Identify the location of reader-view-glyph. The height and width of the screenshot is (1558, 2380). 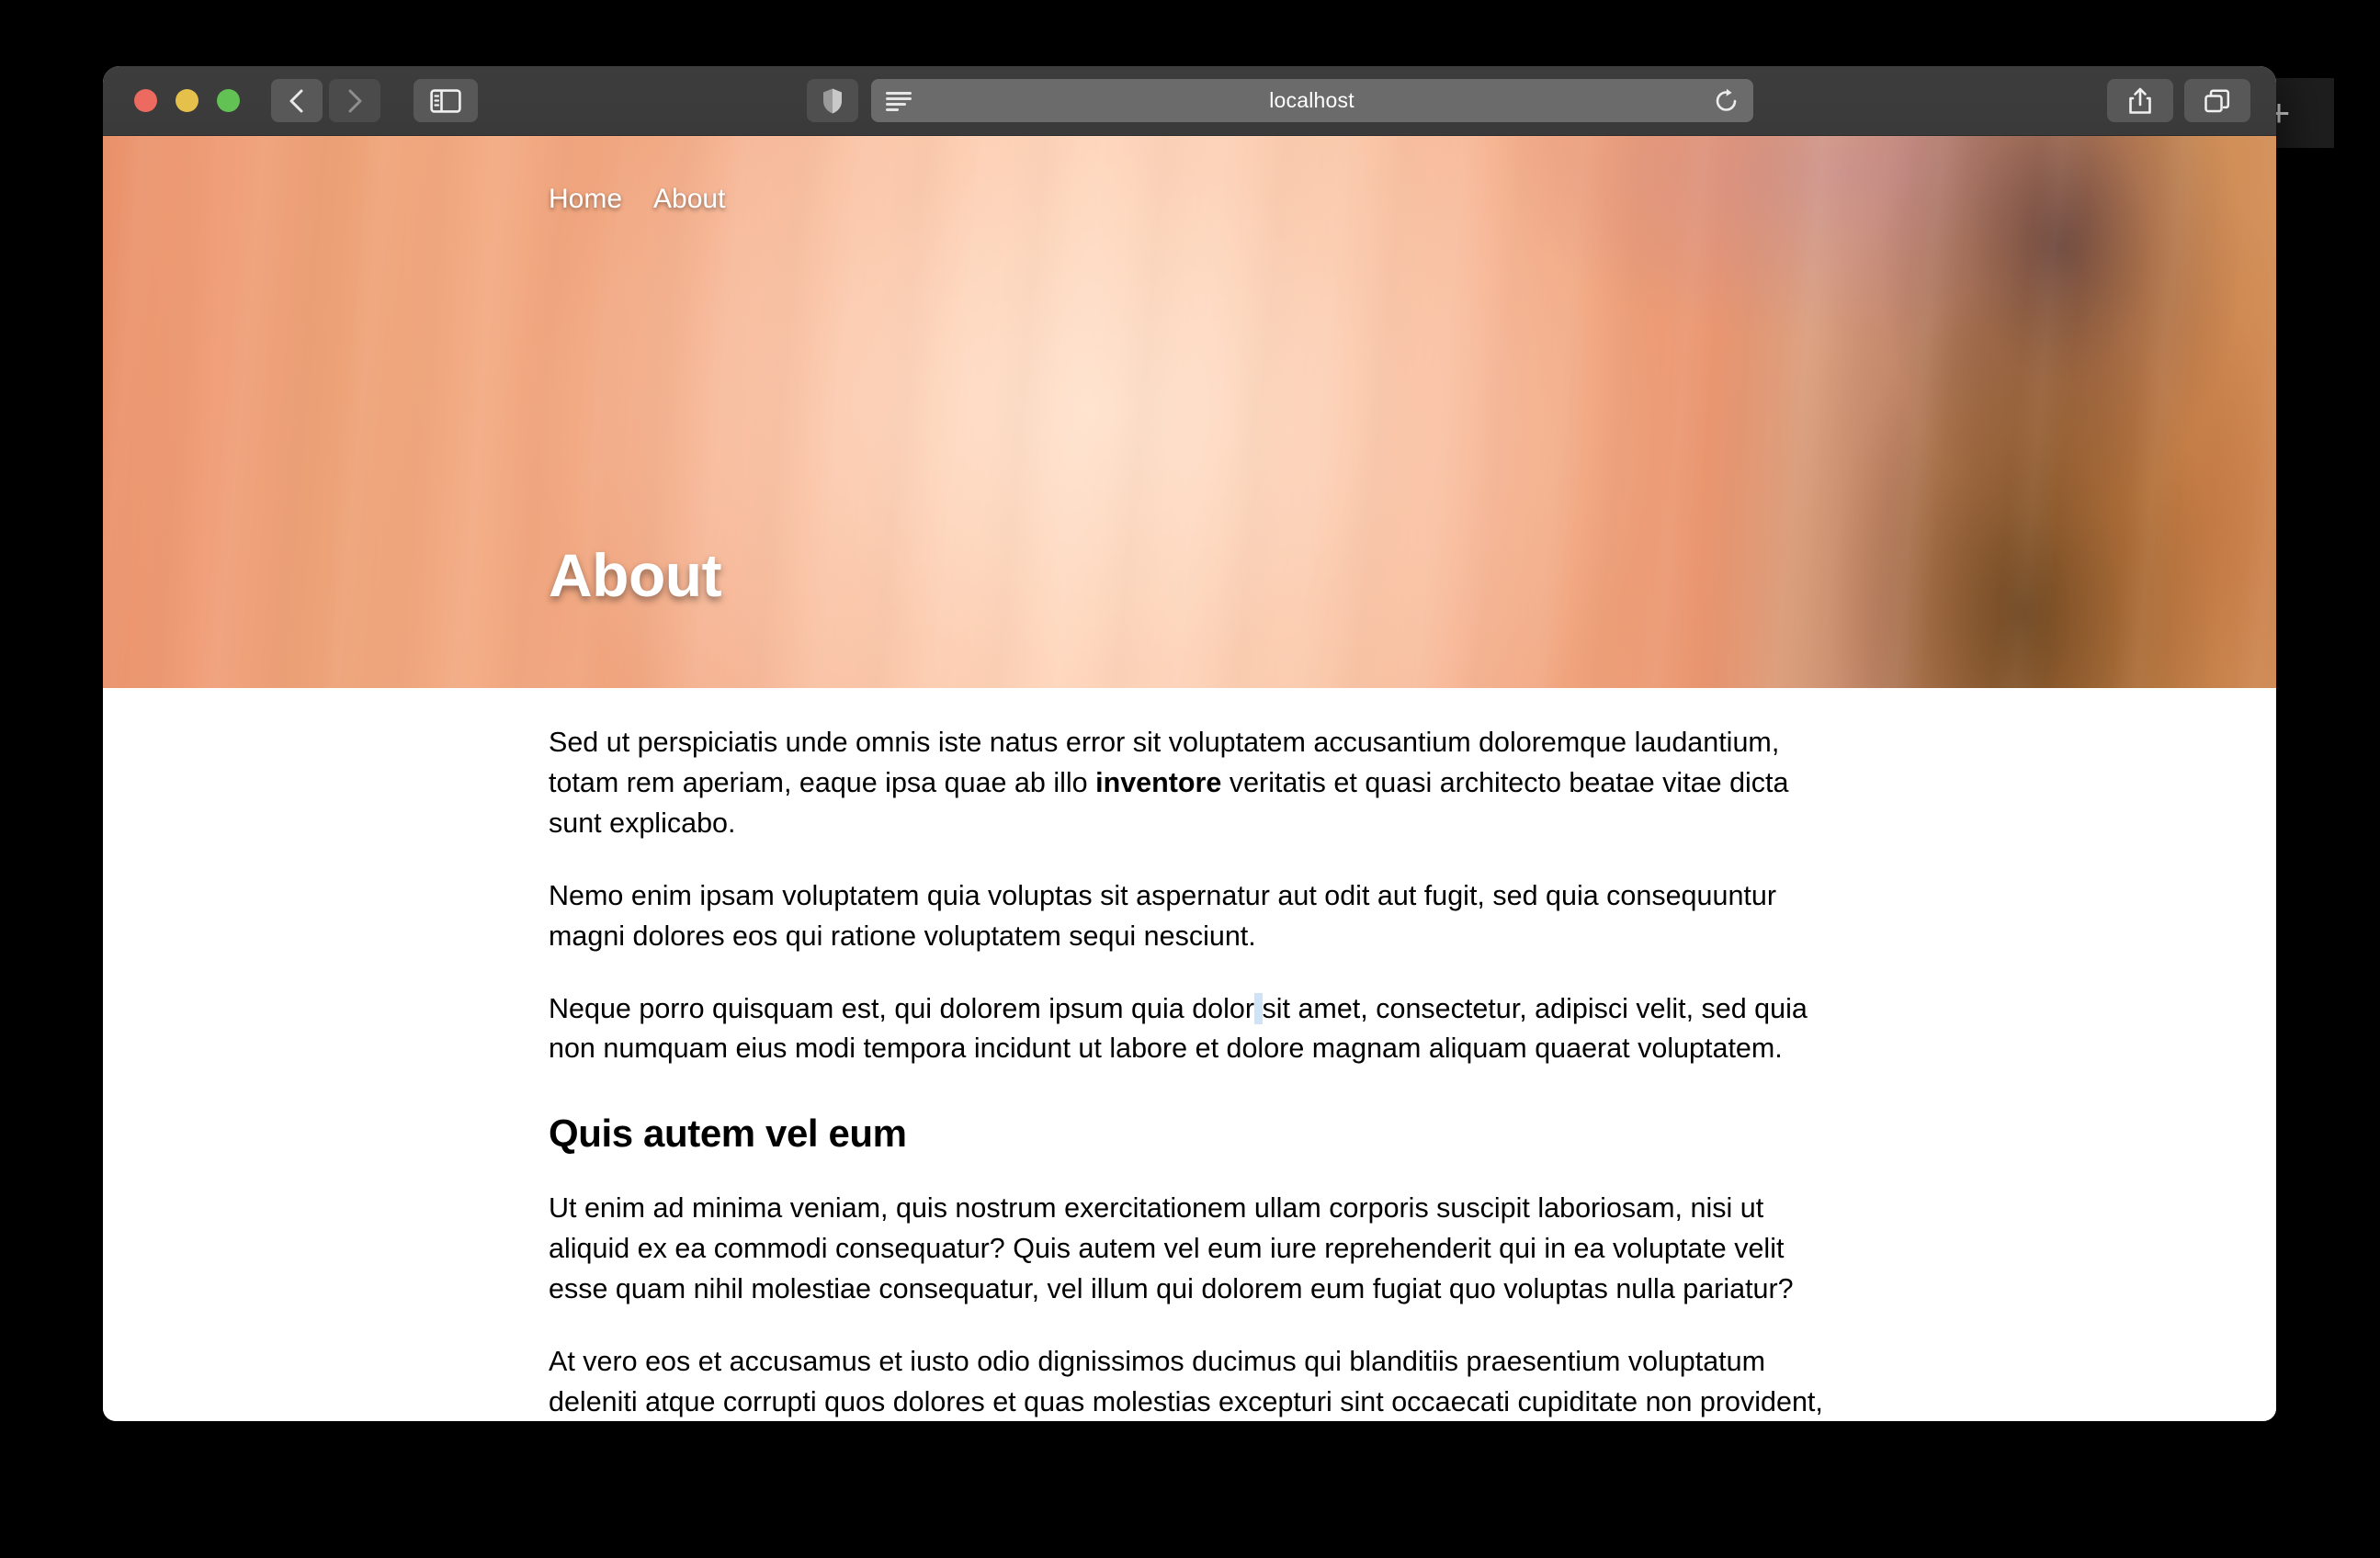
(898, 101).